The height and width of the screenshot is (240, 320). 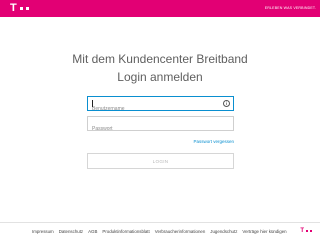 What do you see at coordinates (213, 141) in the screenshot?
I see `forgot-password-link: Passwort vergessen` at bounding box center [213, 141].